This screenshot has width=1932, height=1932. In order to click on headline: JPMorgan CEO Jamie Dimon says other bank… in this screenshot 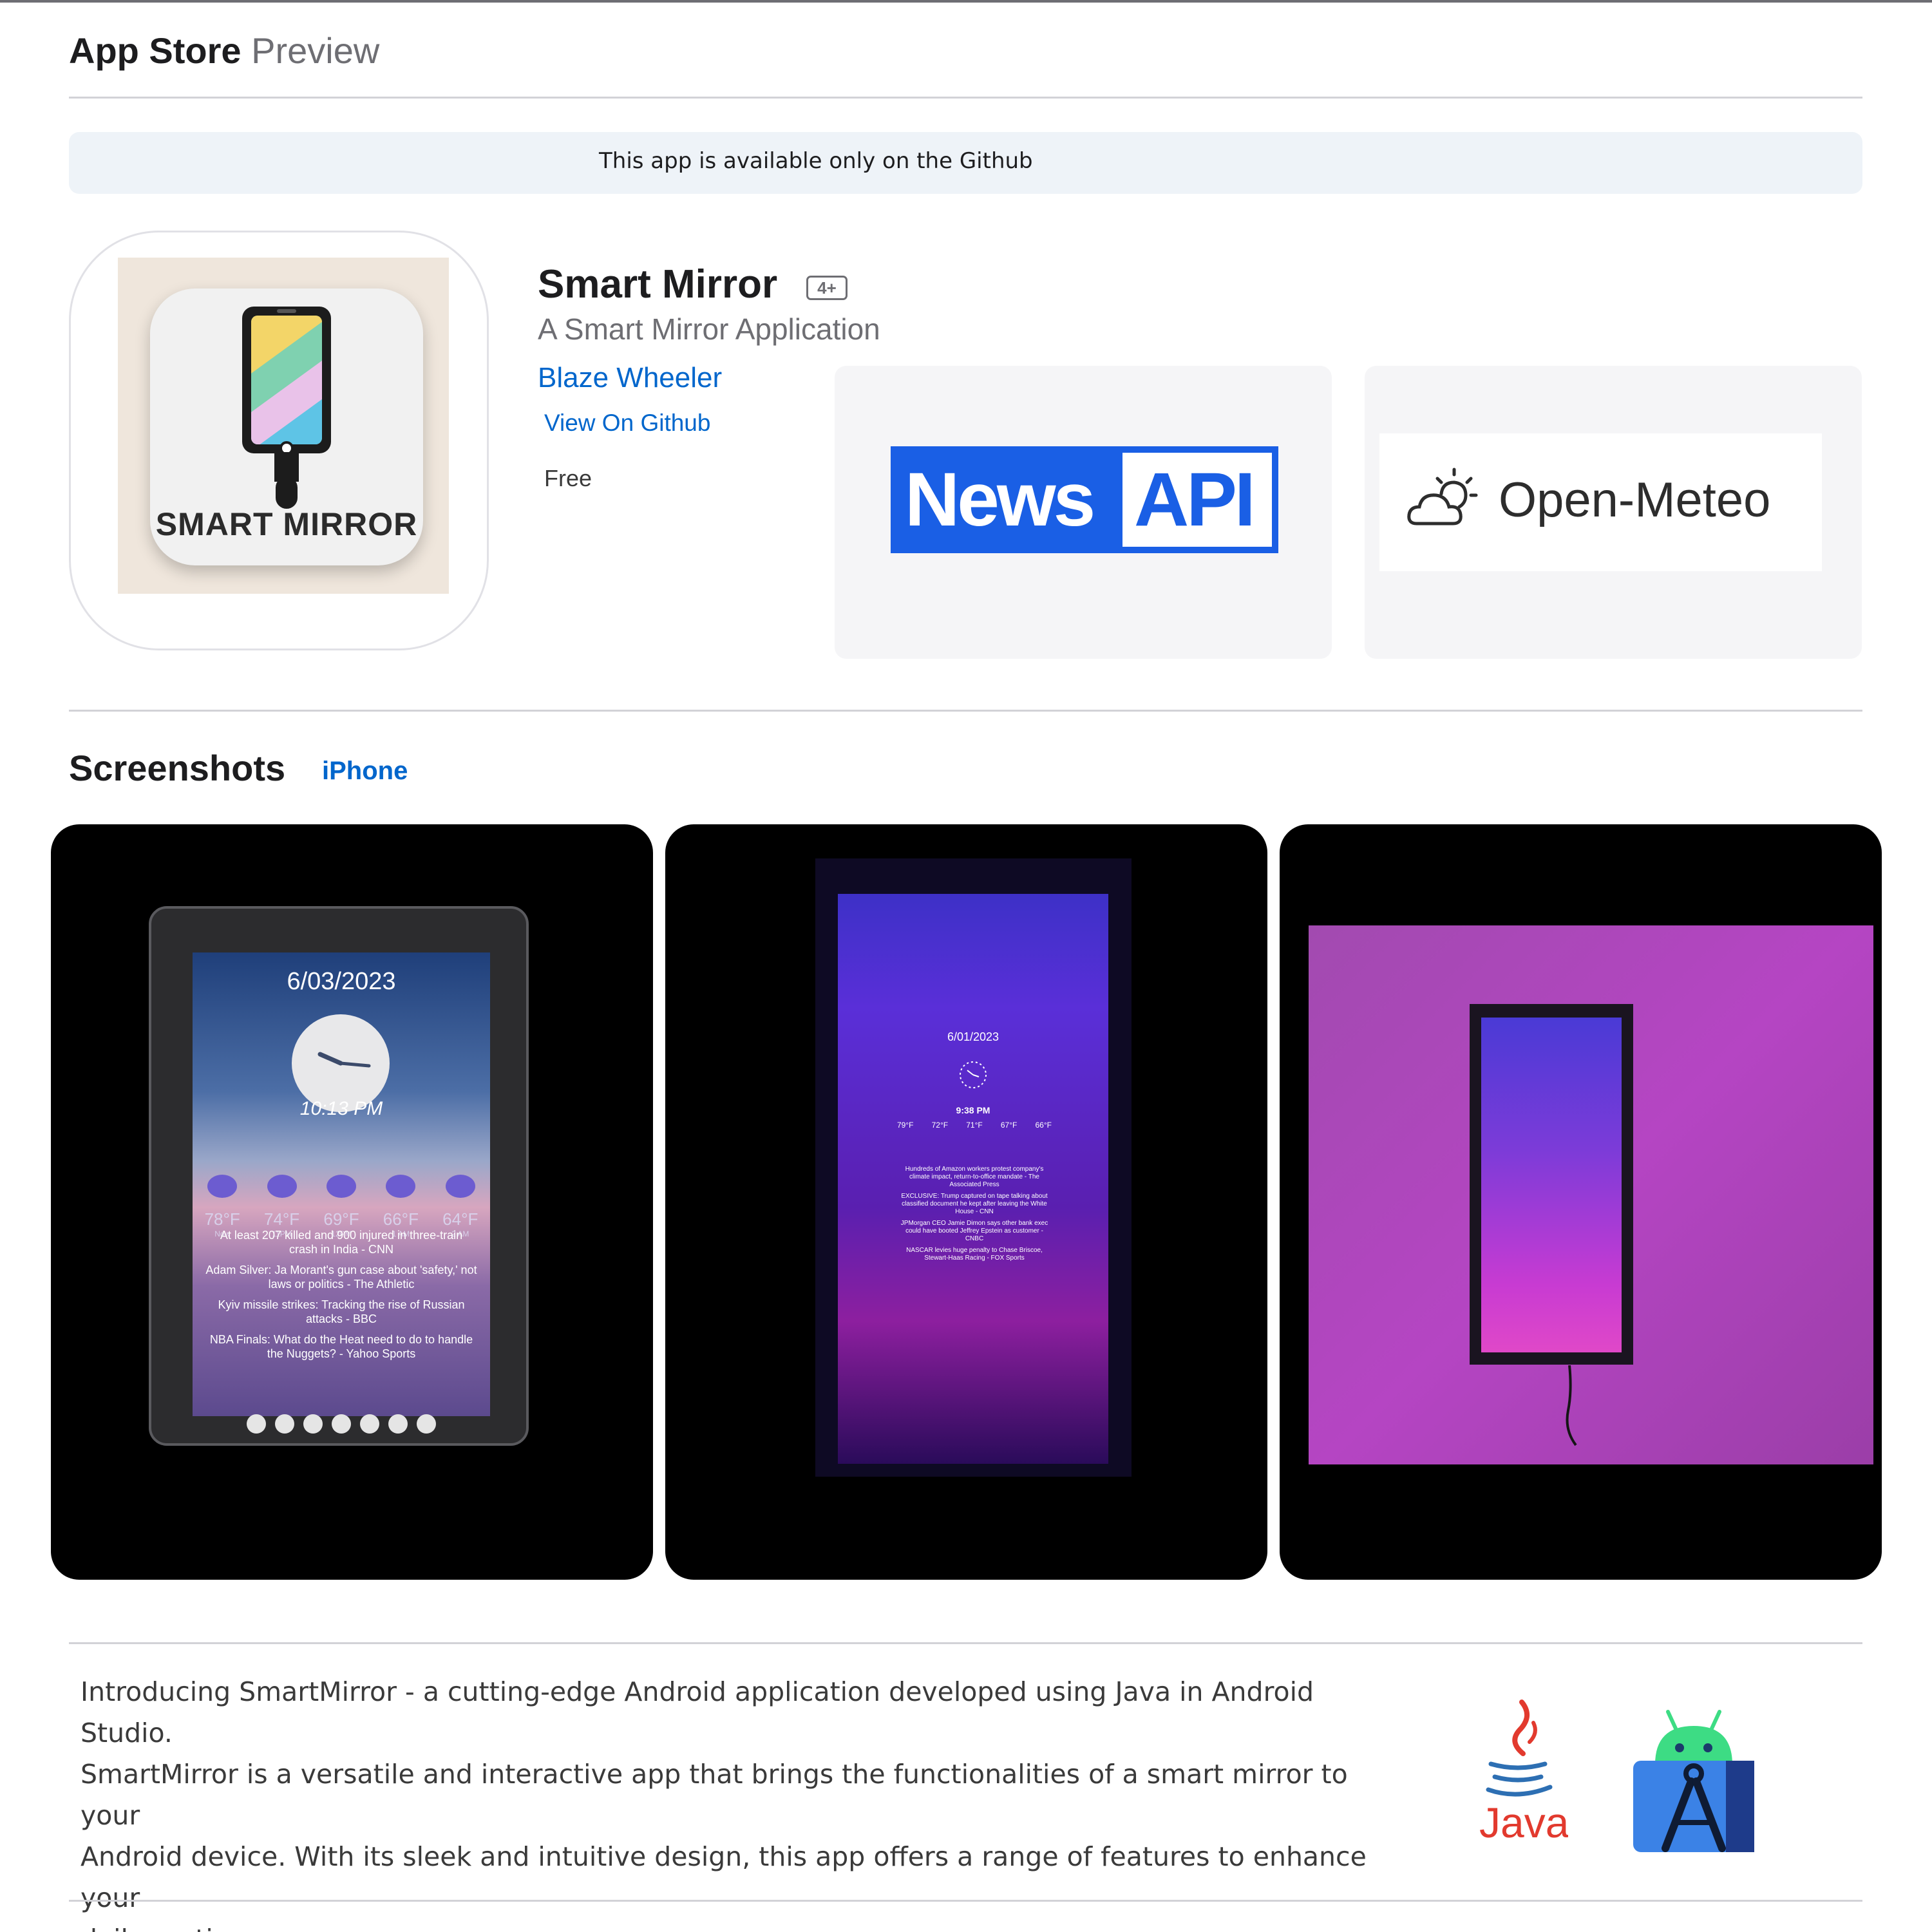, I will do `click(974, 1231)`.